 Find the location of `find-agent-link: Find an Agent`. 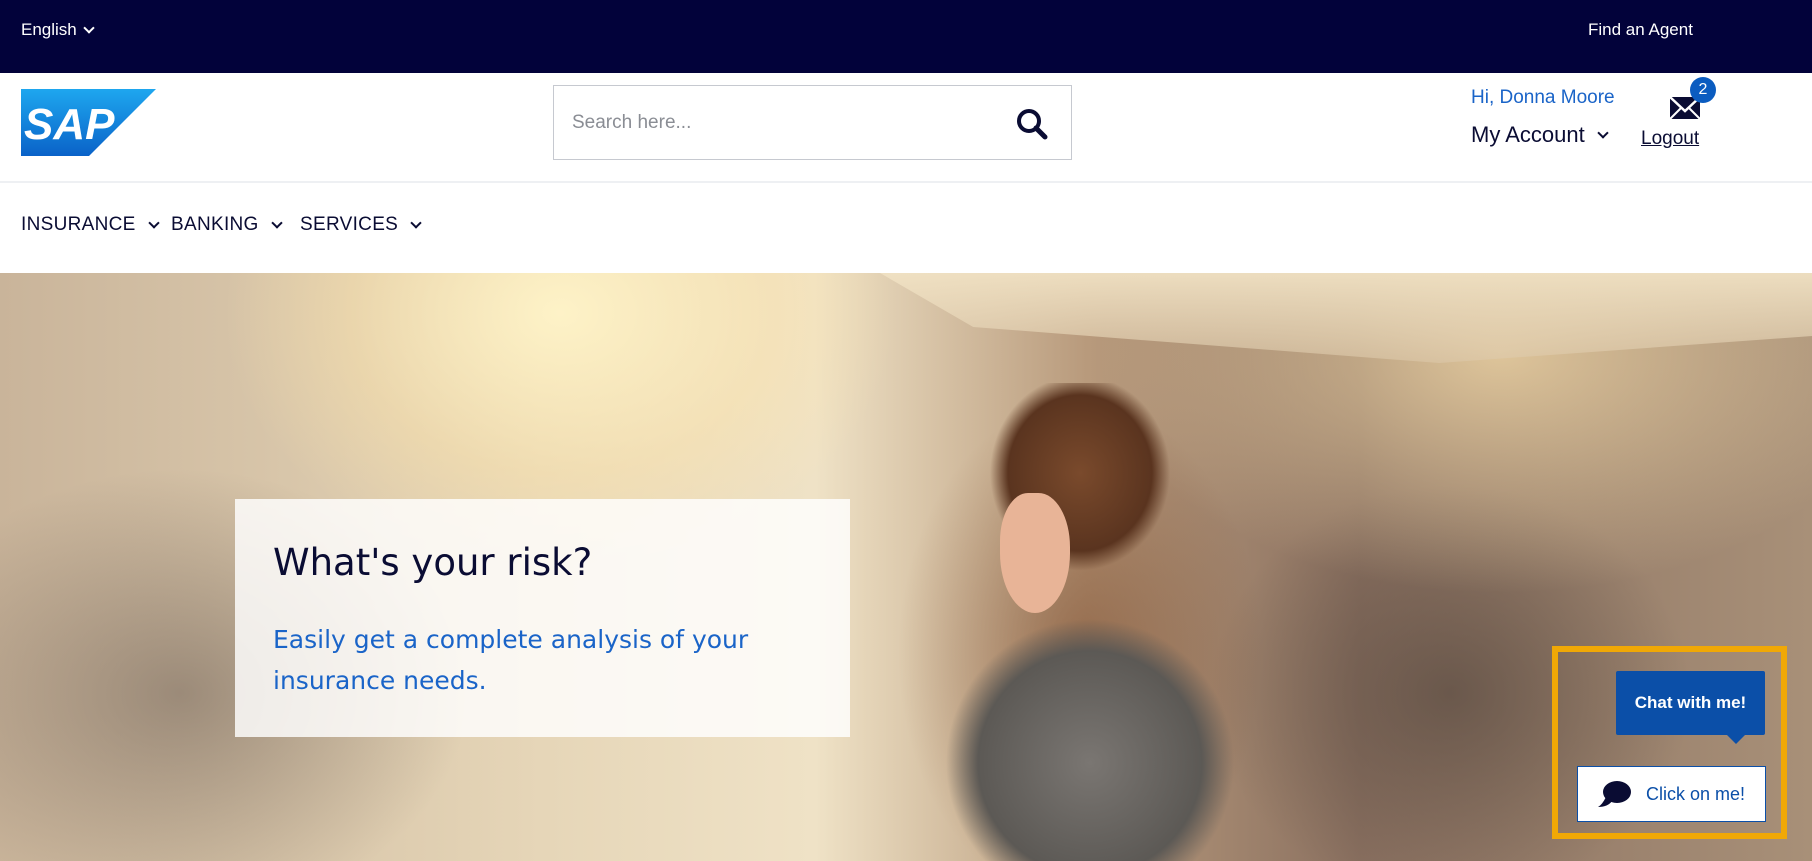

find-agent-link: Find an Agent is located at coordinates (1640, 30).